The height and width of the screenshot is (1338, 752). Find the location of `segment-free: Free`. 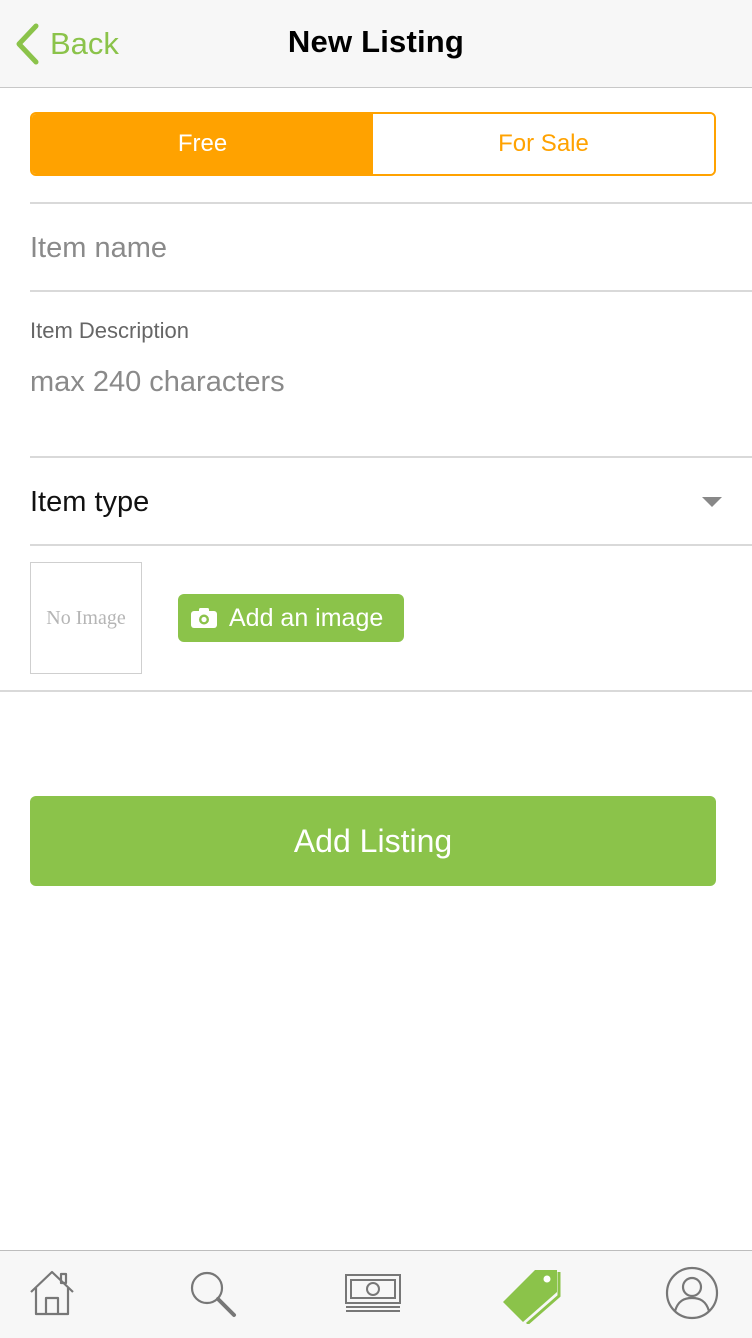

segment-free: Free is located at coordinates (202, 144).